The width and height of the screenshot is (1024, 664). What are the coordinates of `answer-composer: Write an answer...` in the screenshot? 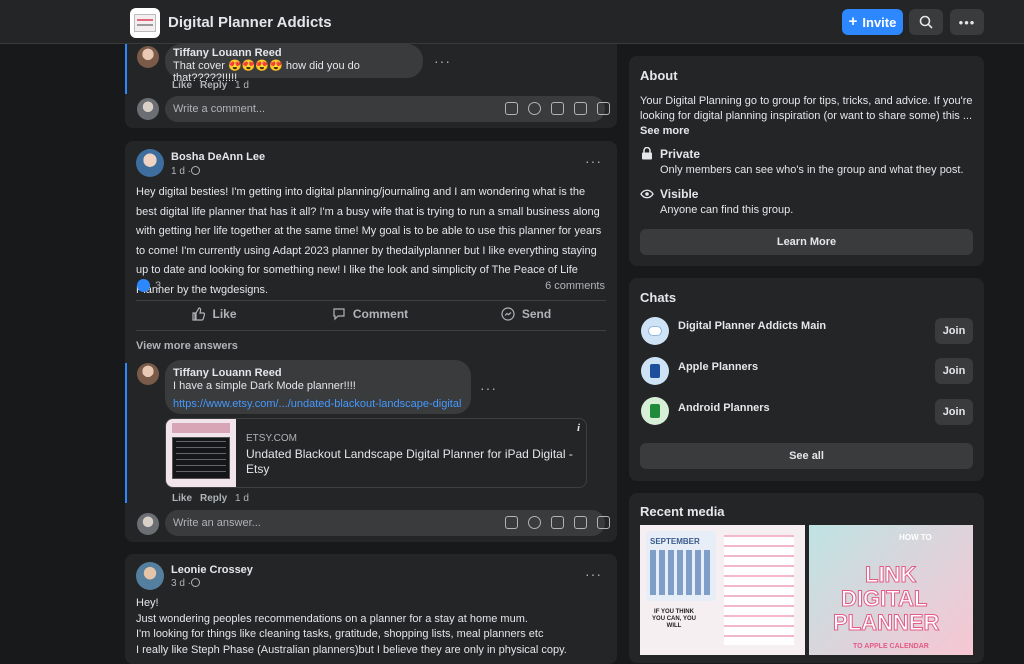 It's located at (387, 523).